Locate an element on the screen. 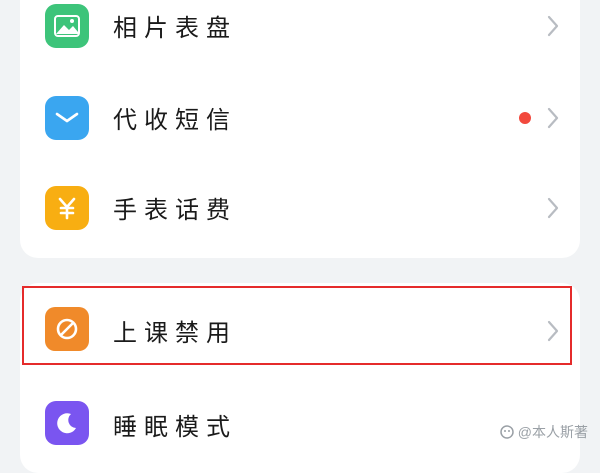 Image resolution: width=600 pixels, height=473 pixels. watermark: @本人斯著 is located at coordinates (544, 432).